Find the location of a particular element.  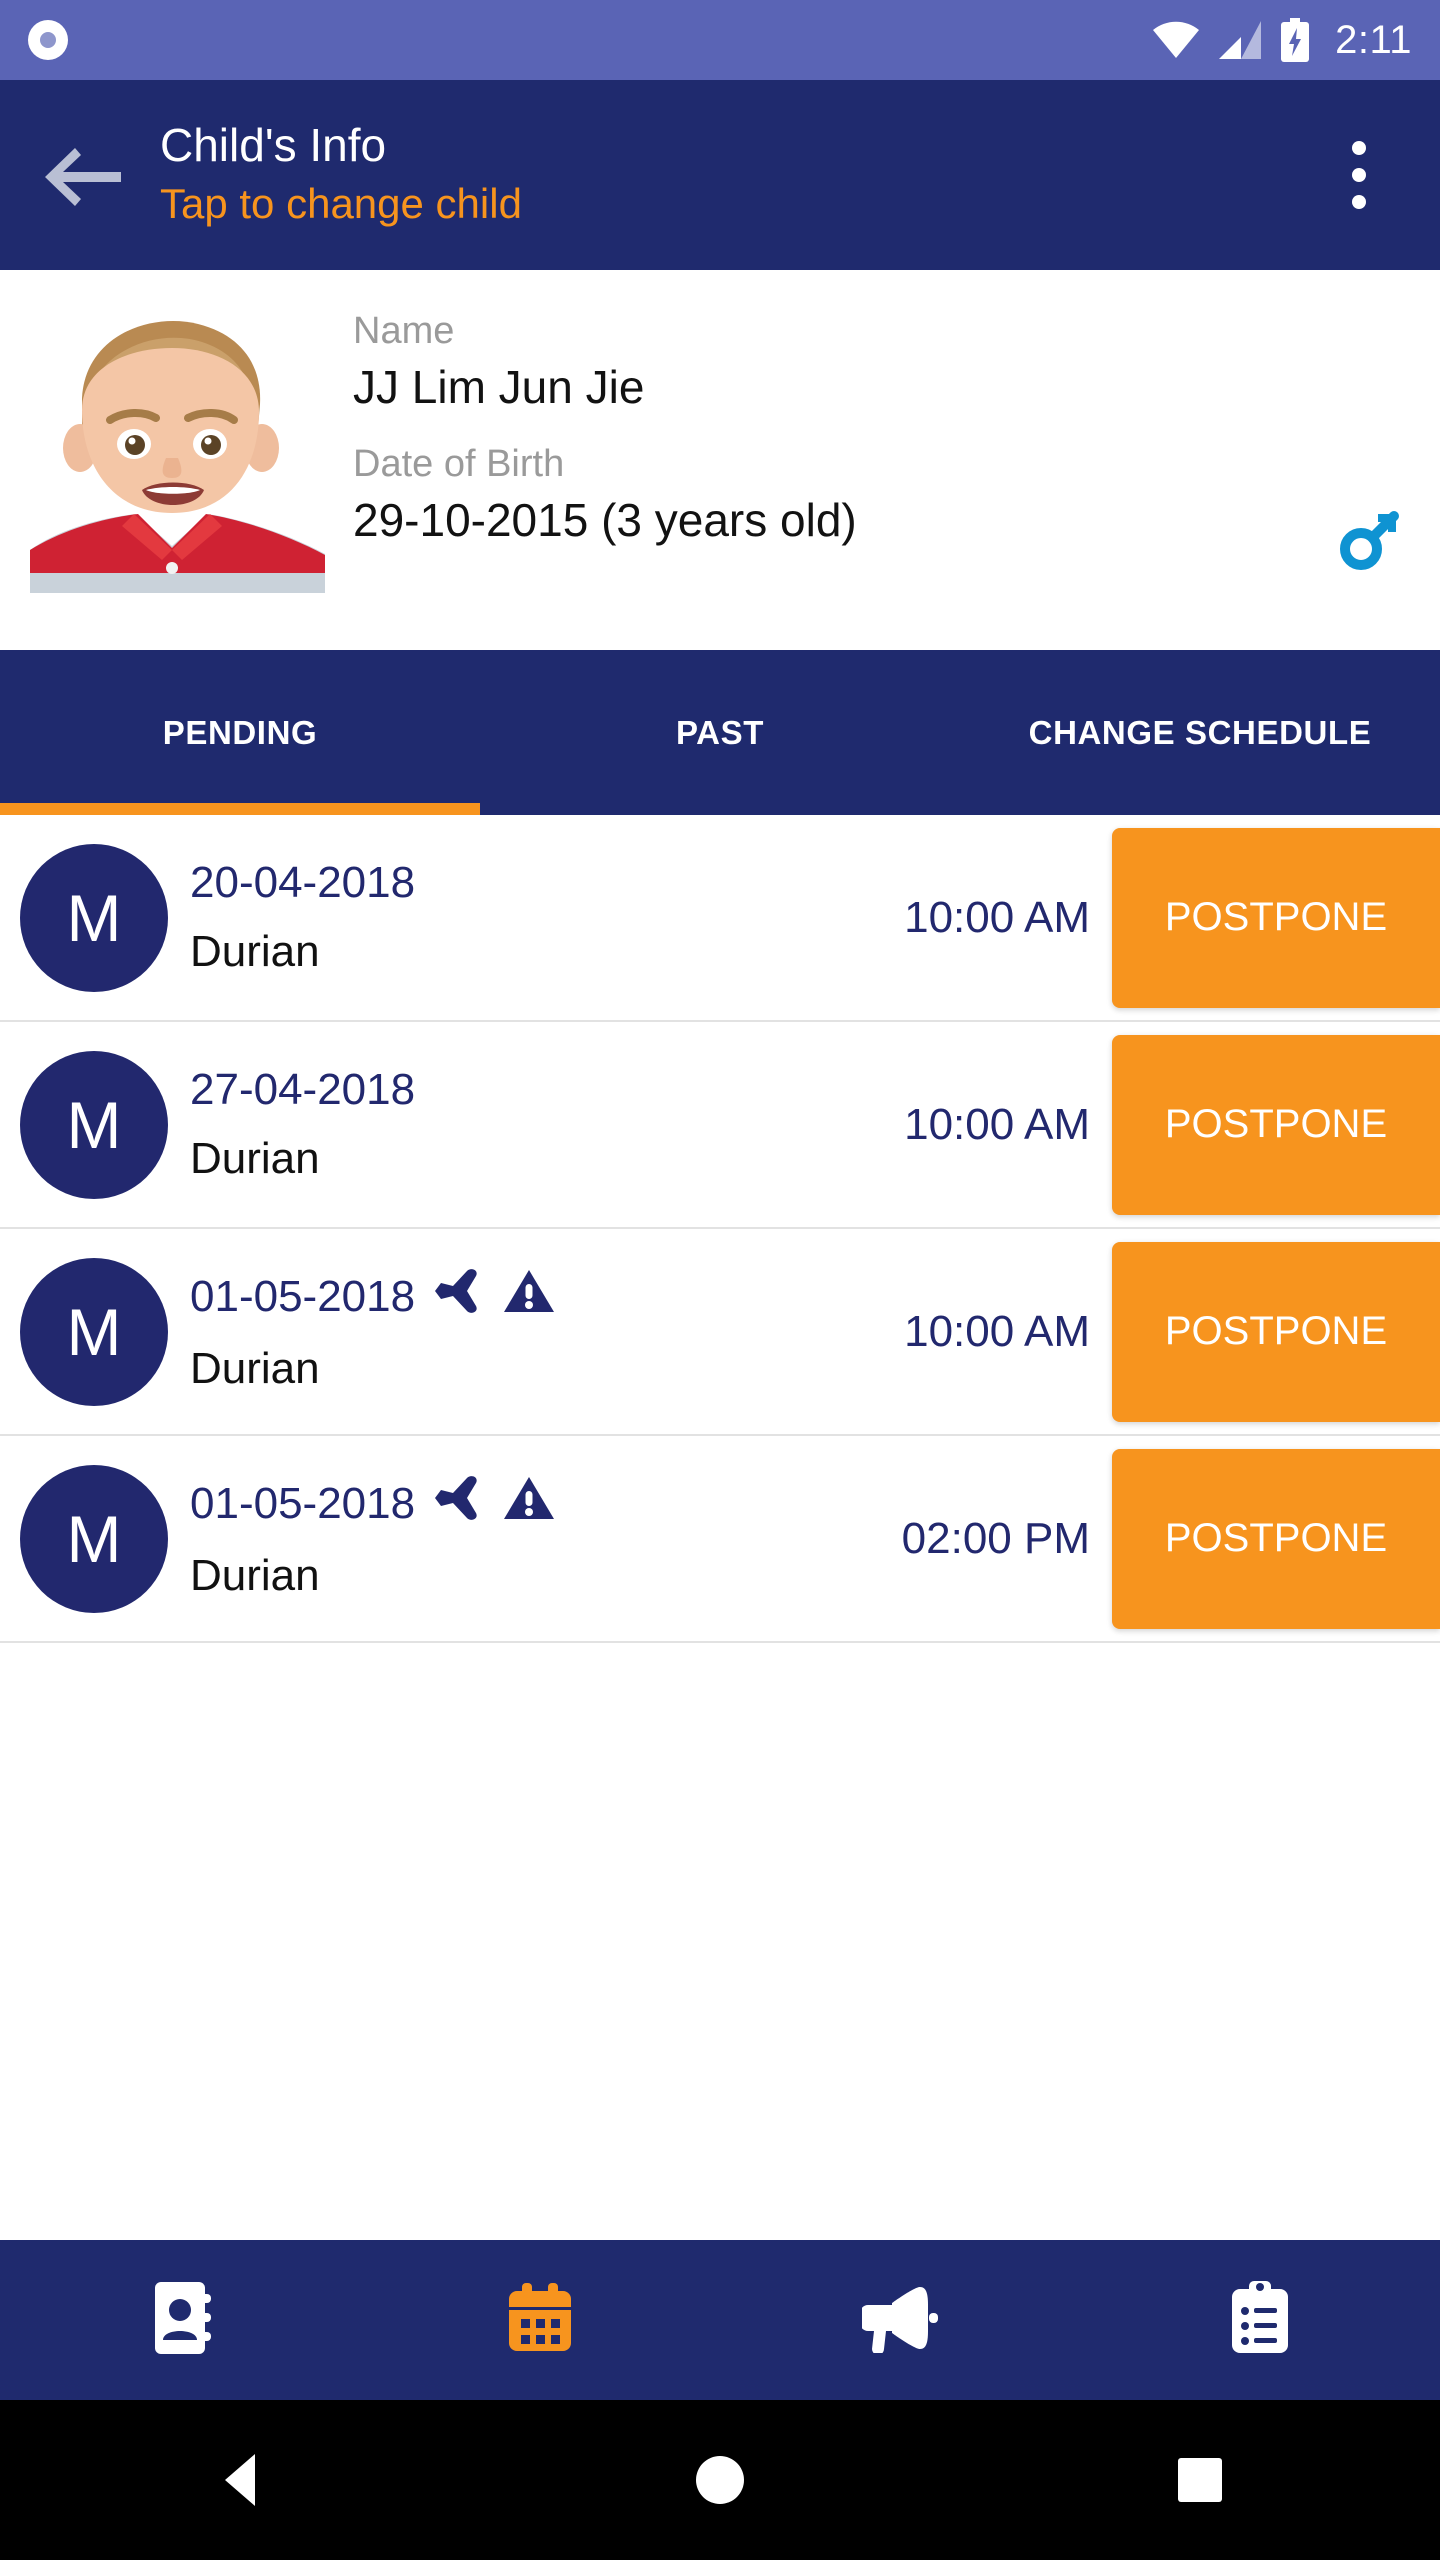

overflow-menu-icon is located at coordinates (1359, 175).